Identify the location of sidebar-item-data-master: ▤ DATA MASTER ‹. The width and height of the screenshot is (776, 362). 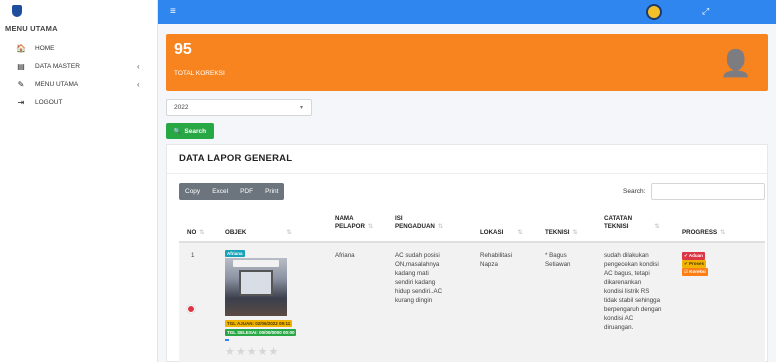
(78, 66).